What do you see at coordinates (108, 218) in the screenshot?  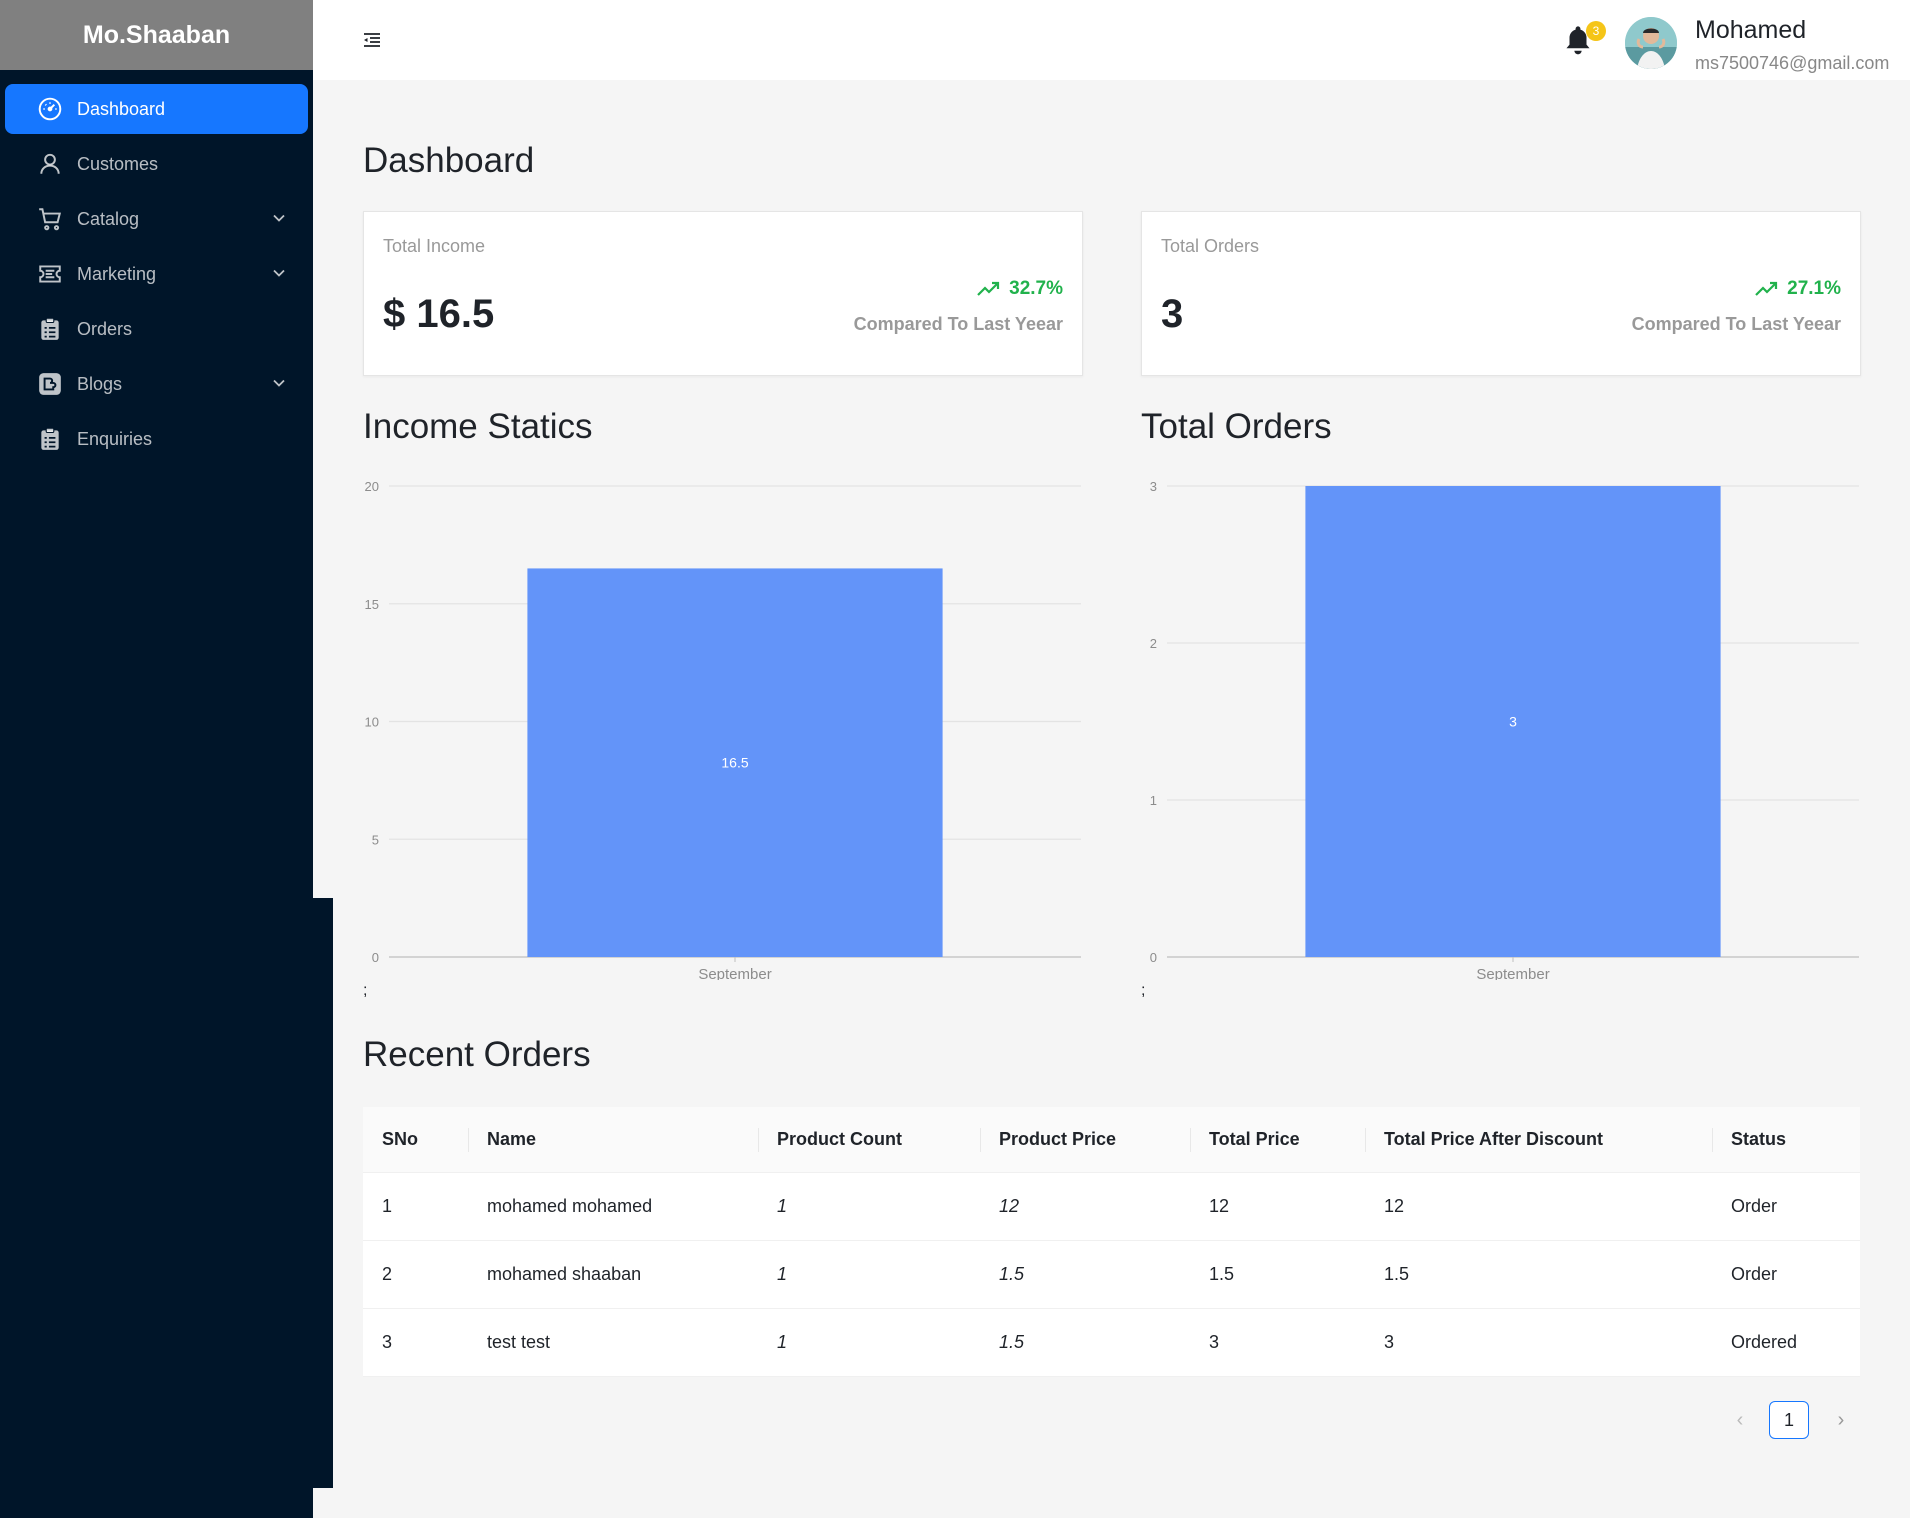 I see `sidebar-item-label: Catalog` at bounding box center [108, 218].